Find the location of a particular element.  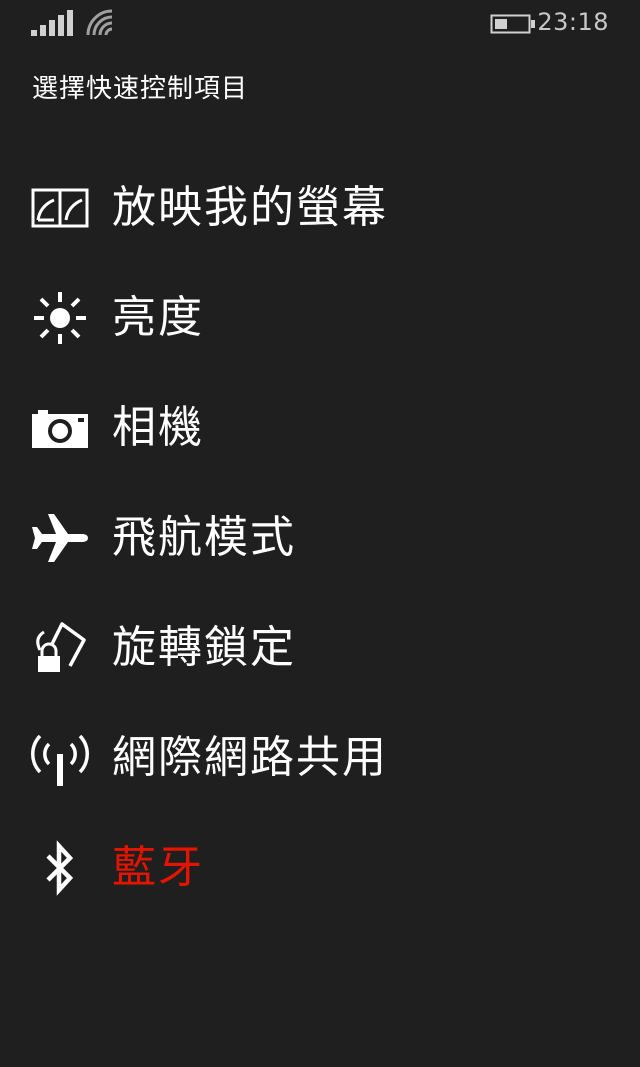

quick-action-internet-sharing: 網際網路共用 is located at coordinates (320, 758).